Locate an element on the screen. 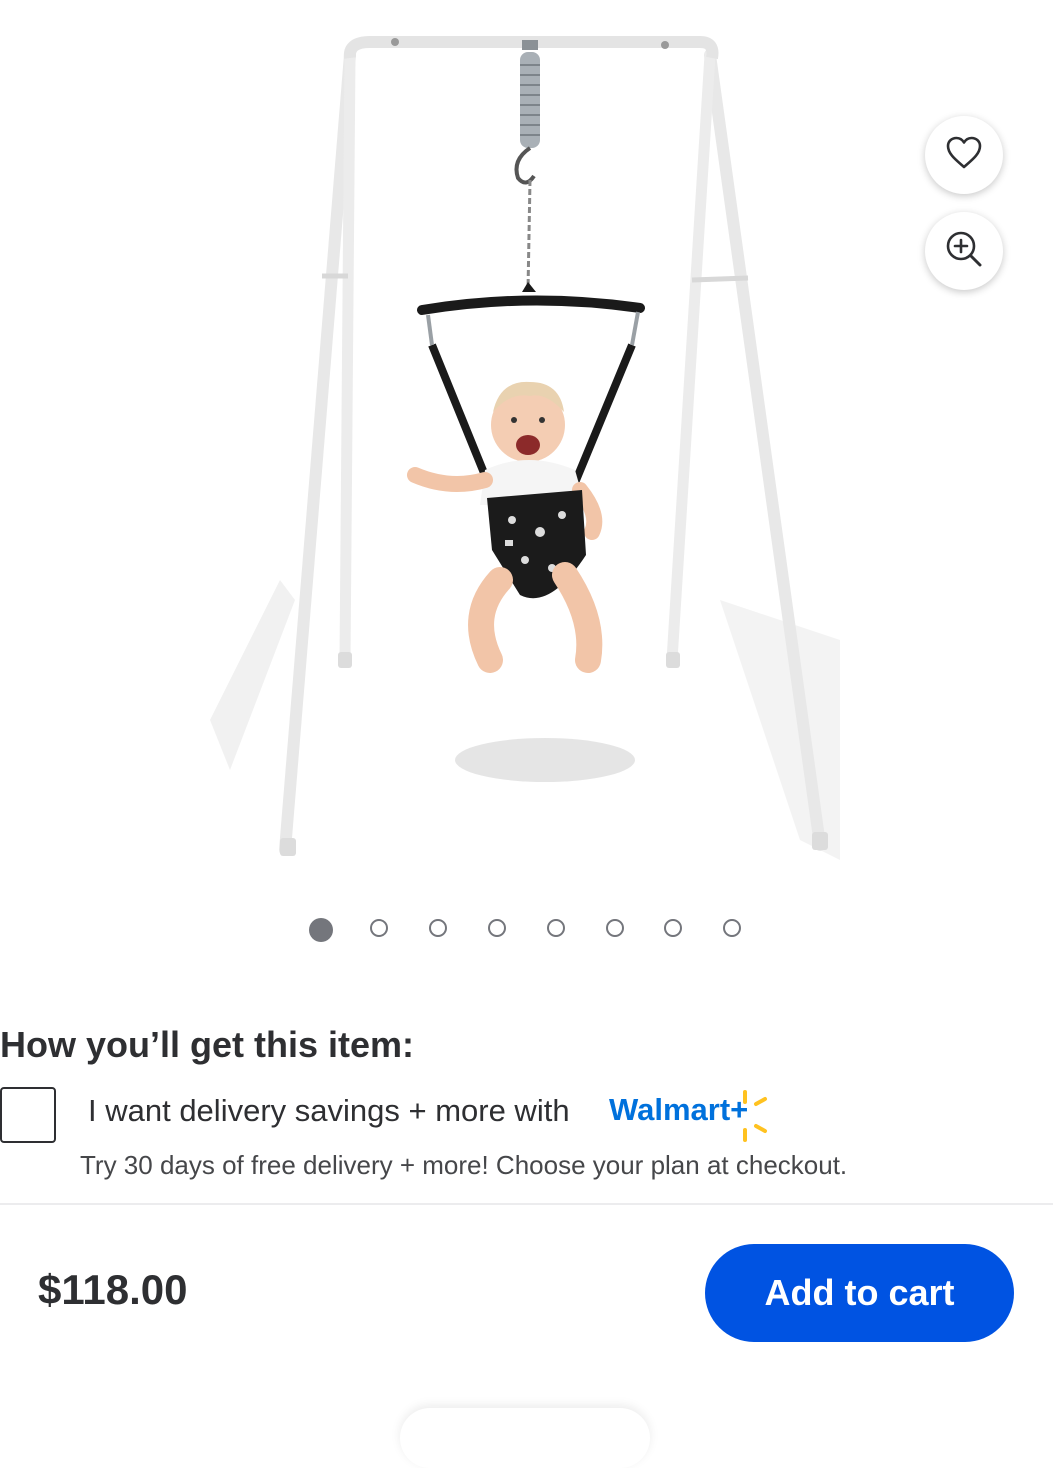  image-carousel-indicator is located at coordinates (526, 930).